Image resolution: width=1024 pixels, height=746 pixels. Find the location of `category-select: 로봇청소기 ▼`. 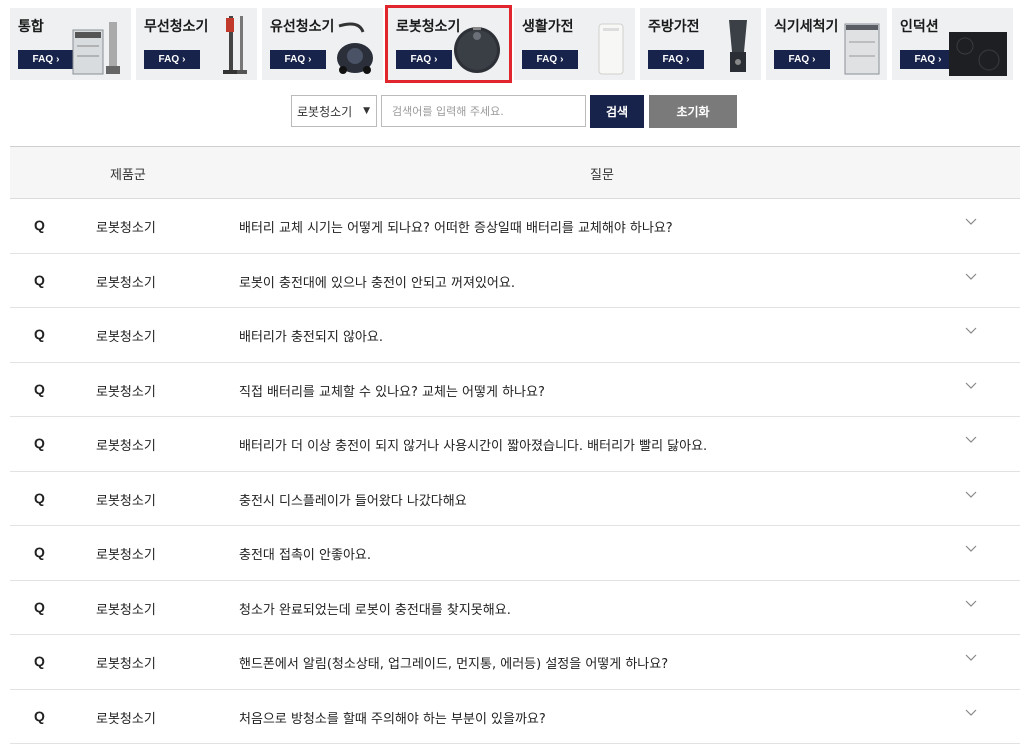

category-select: 로봇청소기 ▼ is located at coordinates (334, 111).